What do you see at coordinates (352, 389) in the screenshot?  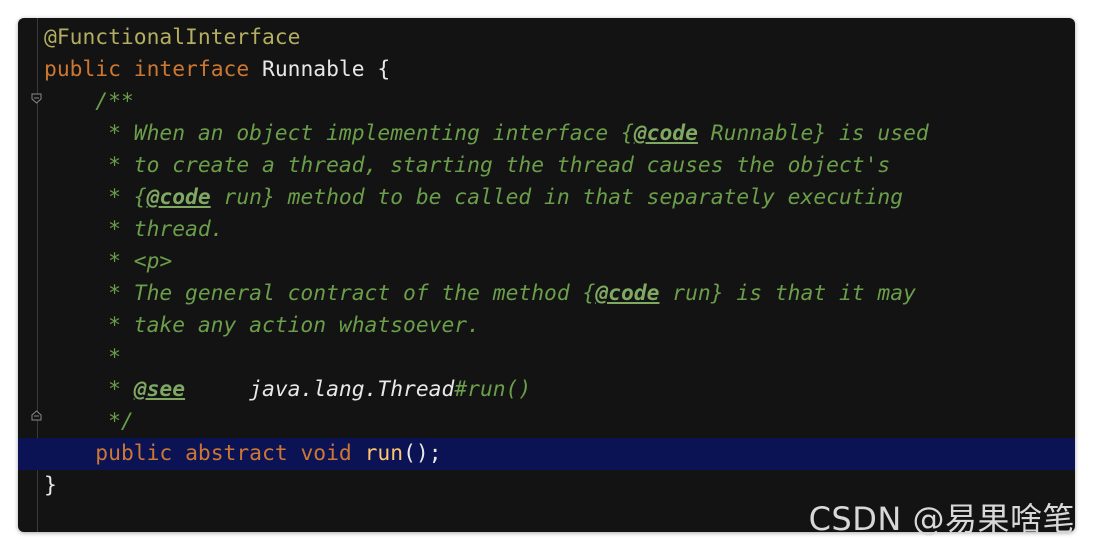 I see `doc-see-reference: java.lang.Thread` at bounding box center [352, 389].